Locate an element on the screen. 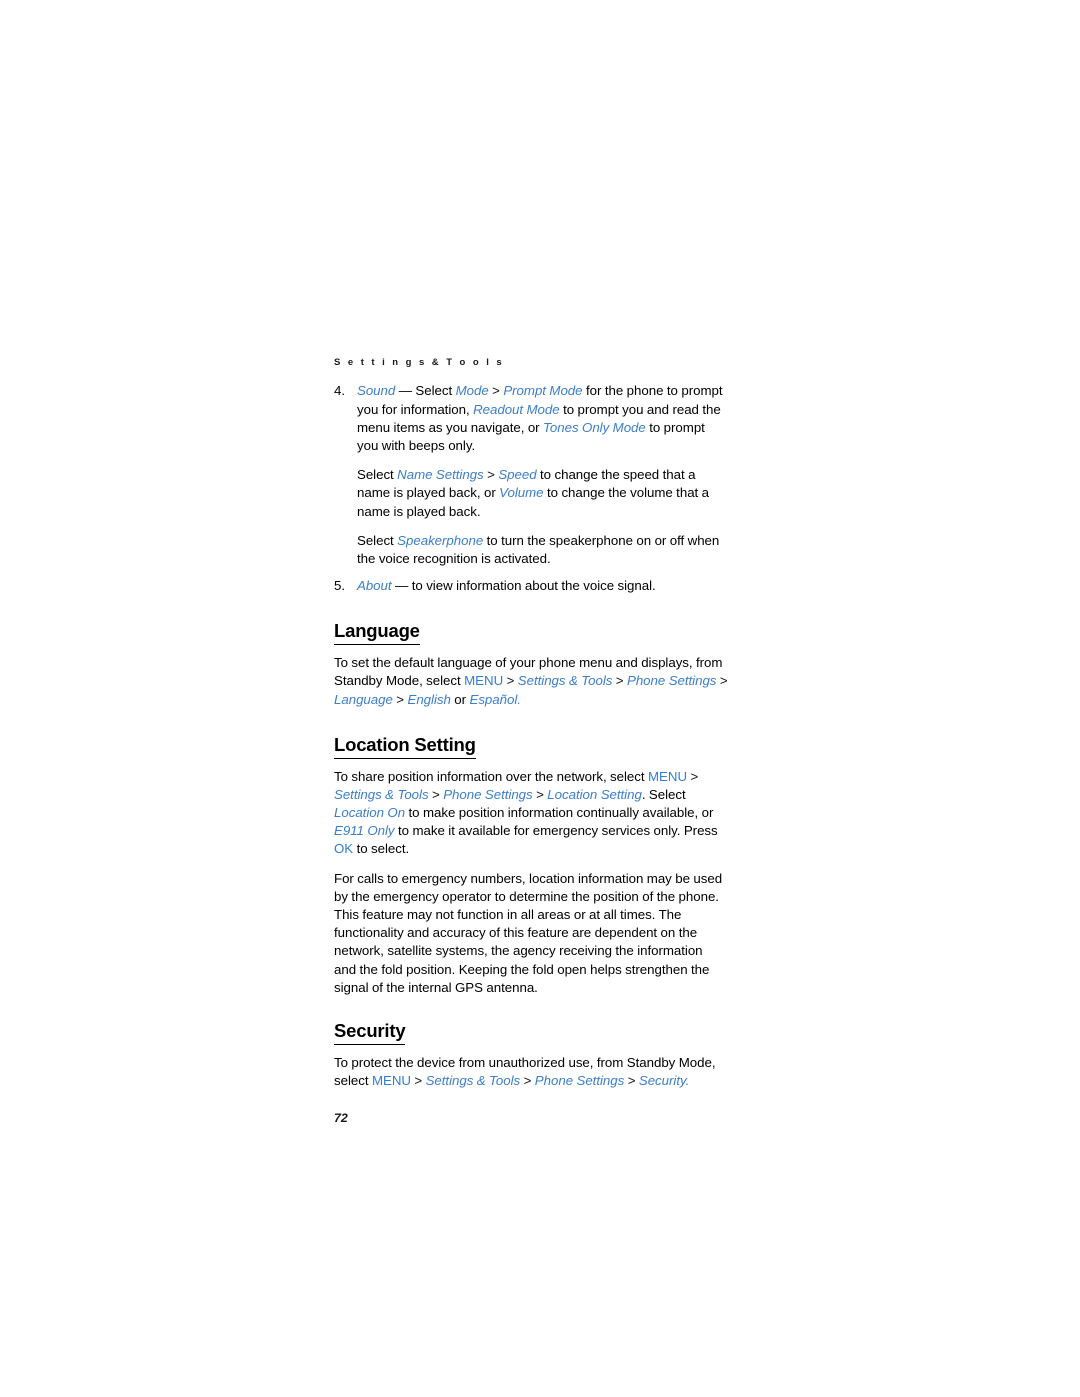 This screenshot has height=1397, width=1080. text-run: to select. is located at coordinates (381, 849).